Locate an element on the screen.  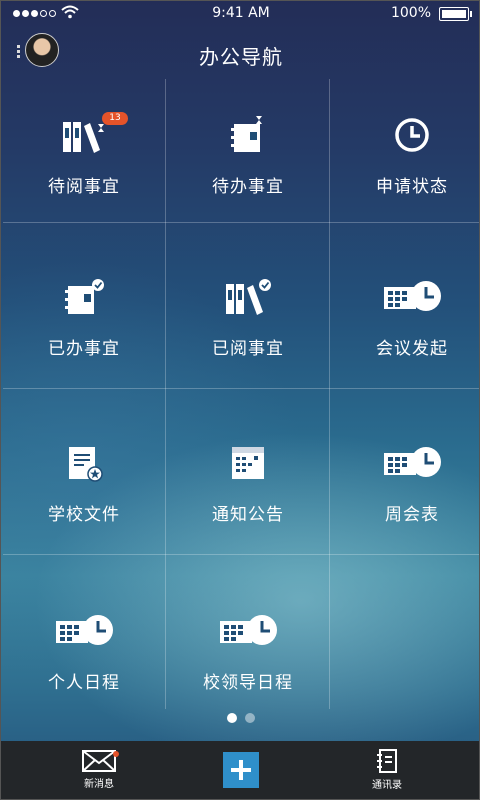
binders-check-icon is located at coordinates (248, 297).